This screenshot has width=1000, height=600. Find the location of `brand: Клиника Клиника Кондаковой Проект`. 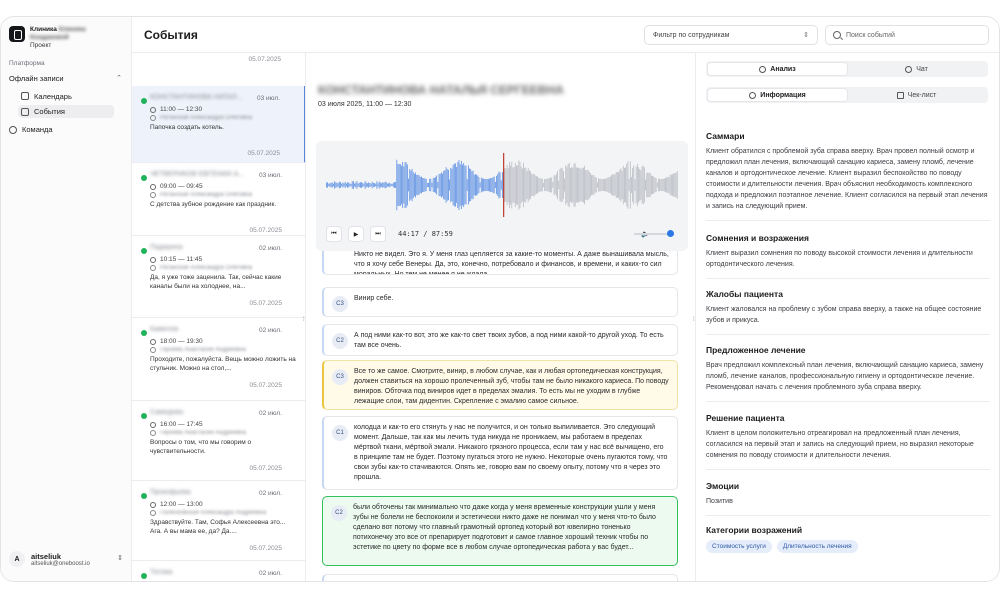

brand: Клиника Клиника Кондаковой Проект is located at coordinates (75, 38).